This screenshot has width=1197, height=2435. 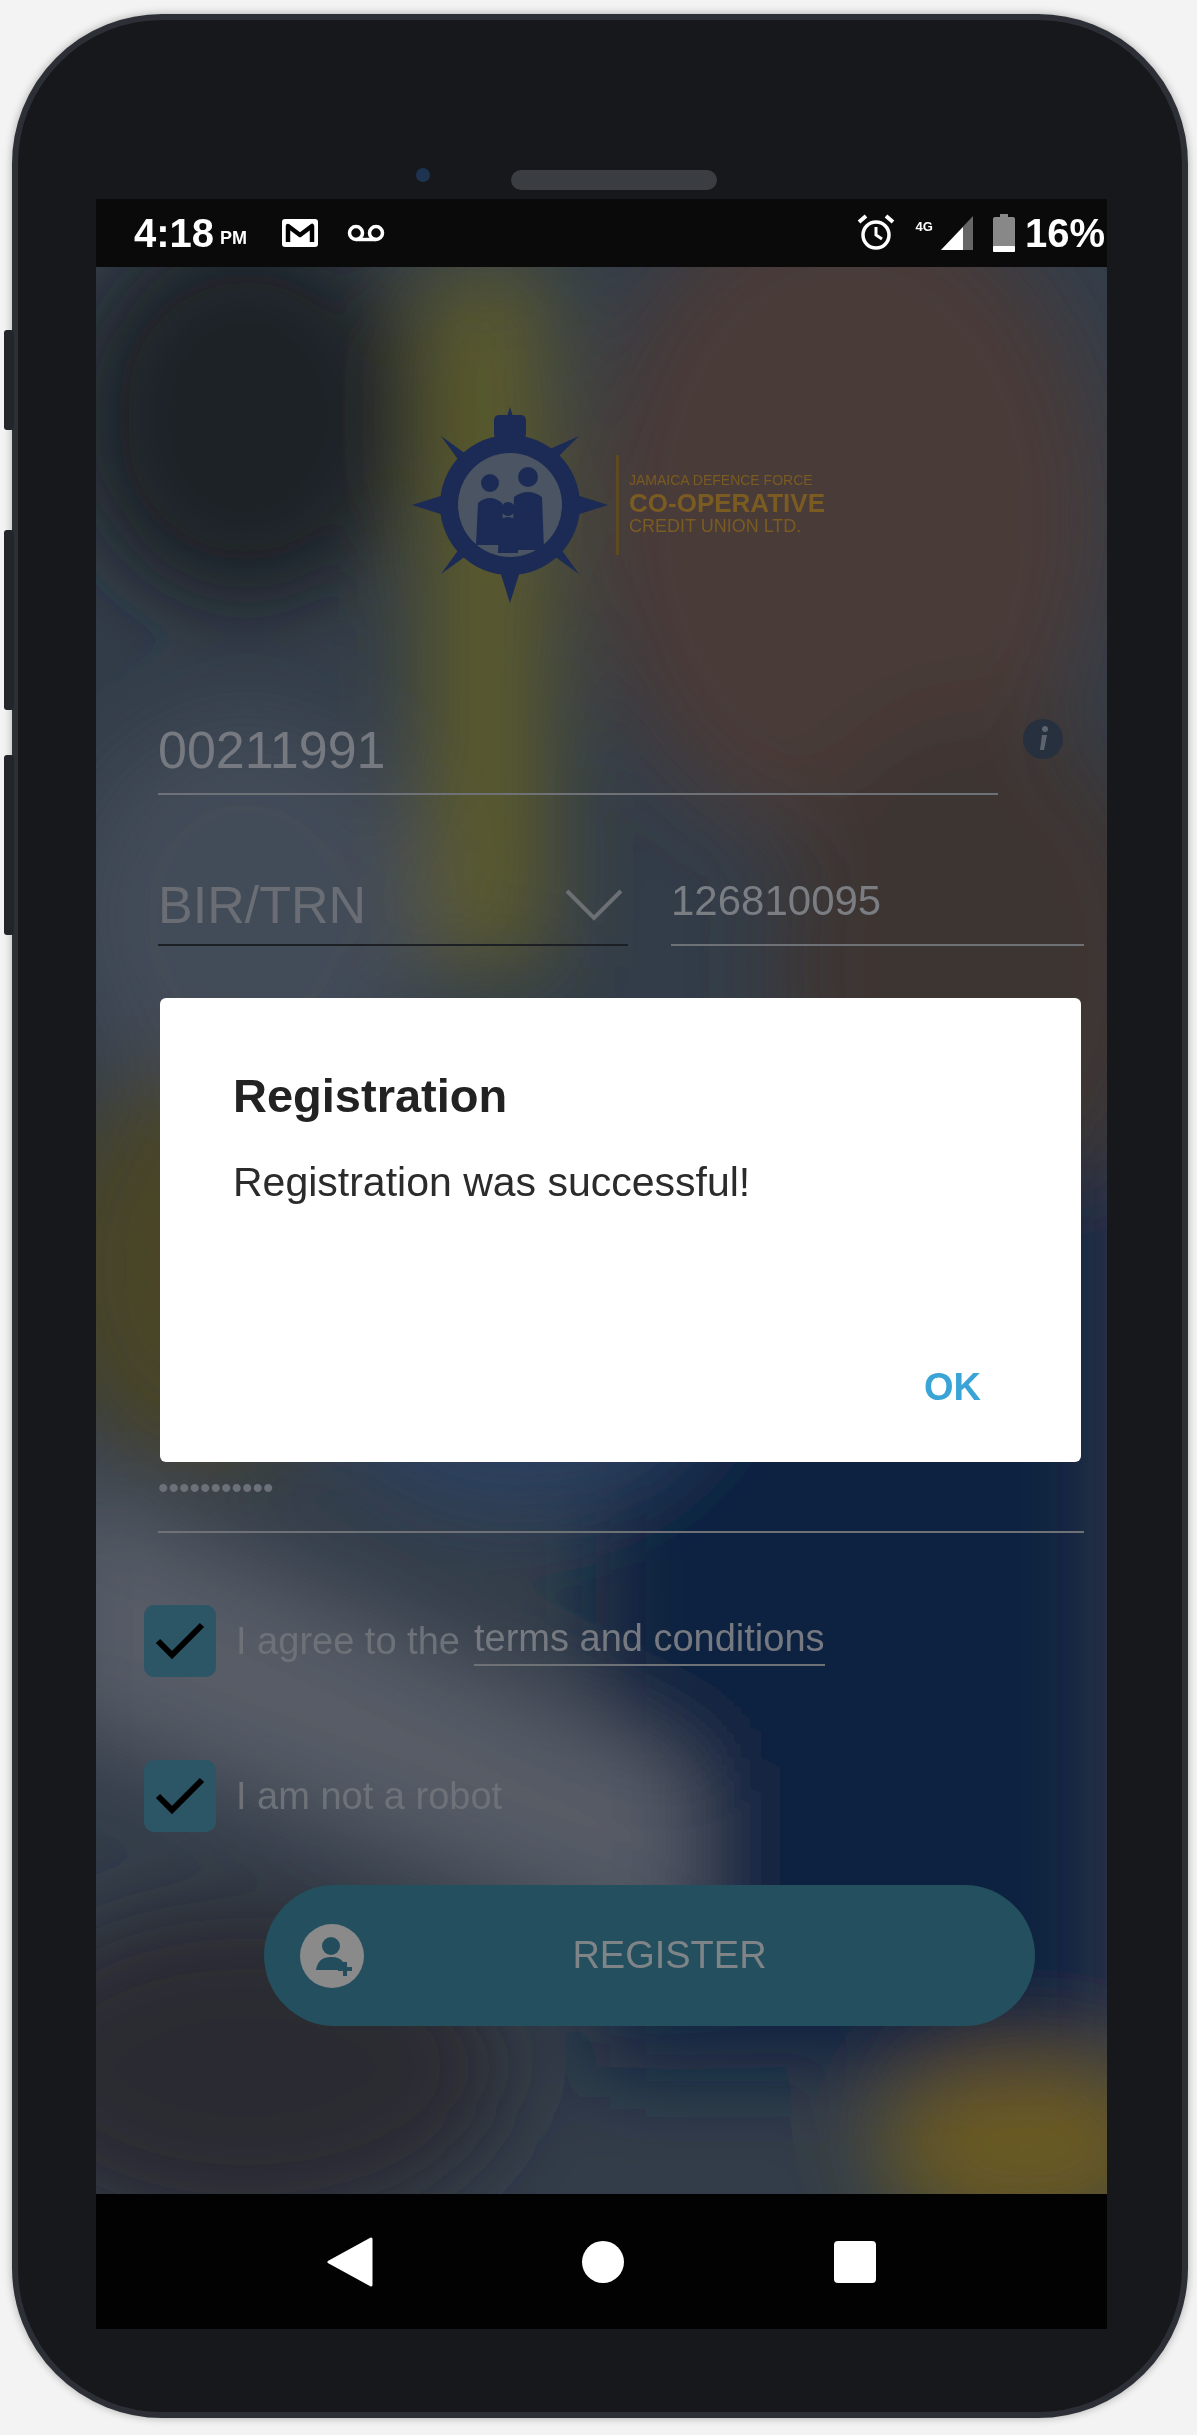 I want to click on home-icon, so click(x=602, y=2261).